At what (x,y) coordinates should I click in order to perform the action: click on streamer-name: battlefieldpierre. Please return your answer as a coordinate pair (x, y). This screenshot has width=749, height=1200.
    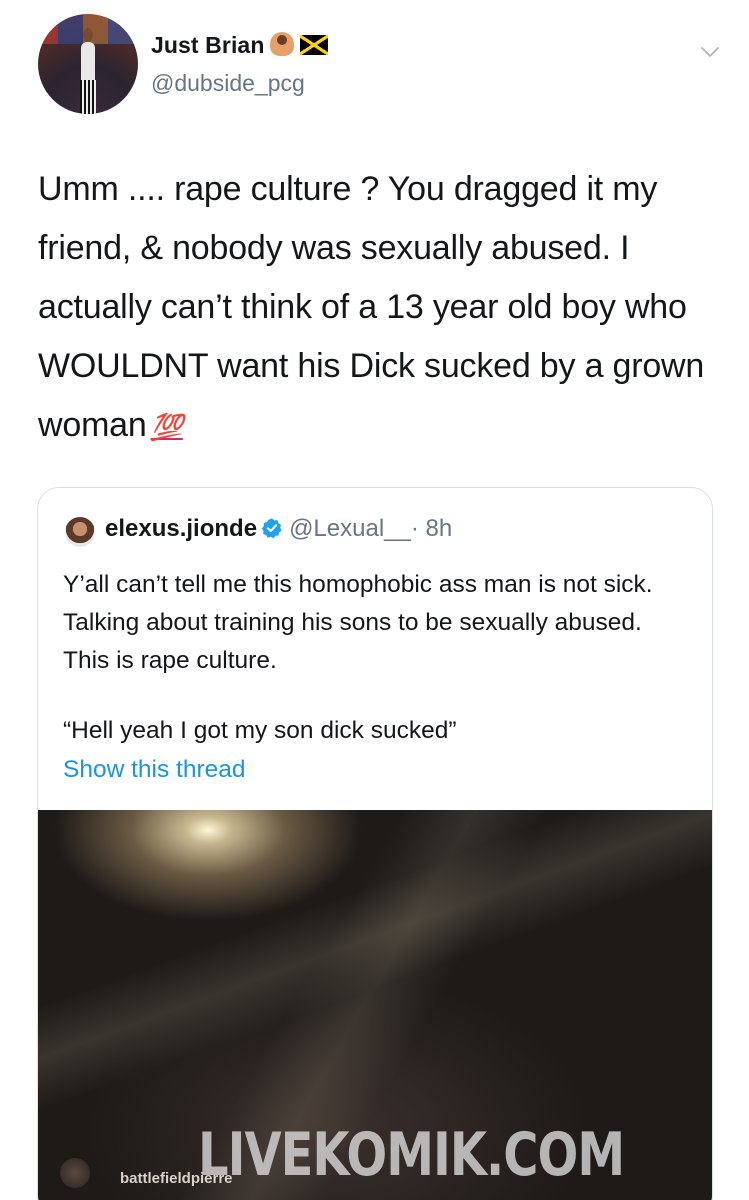
    Looking at the image, I should click on (176, 1178).